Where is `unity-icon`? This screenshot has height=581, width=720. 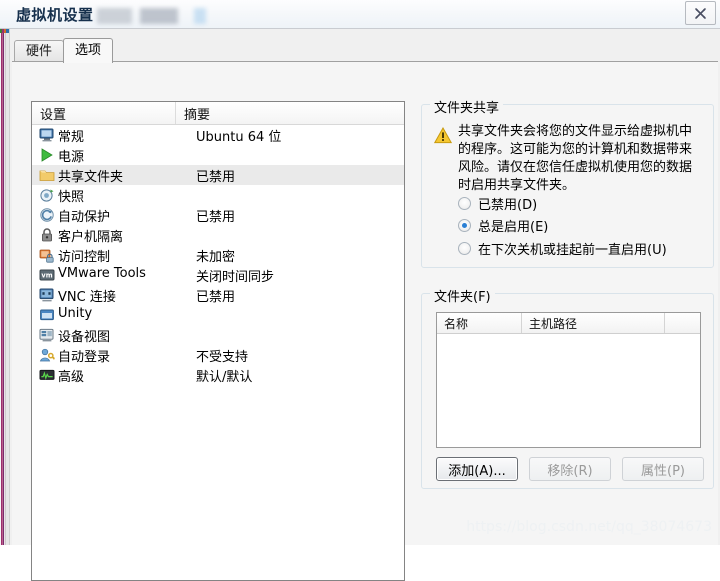
unity-icon is located at coordinates (47, 315).